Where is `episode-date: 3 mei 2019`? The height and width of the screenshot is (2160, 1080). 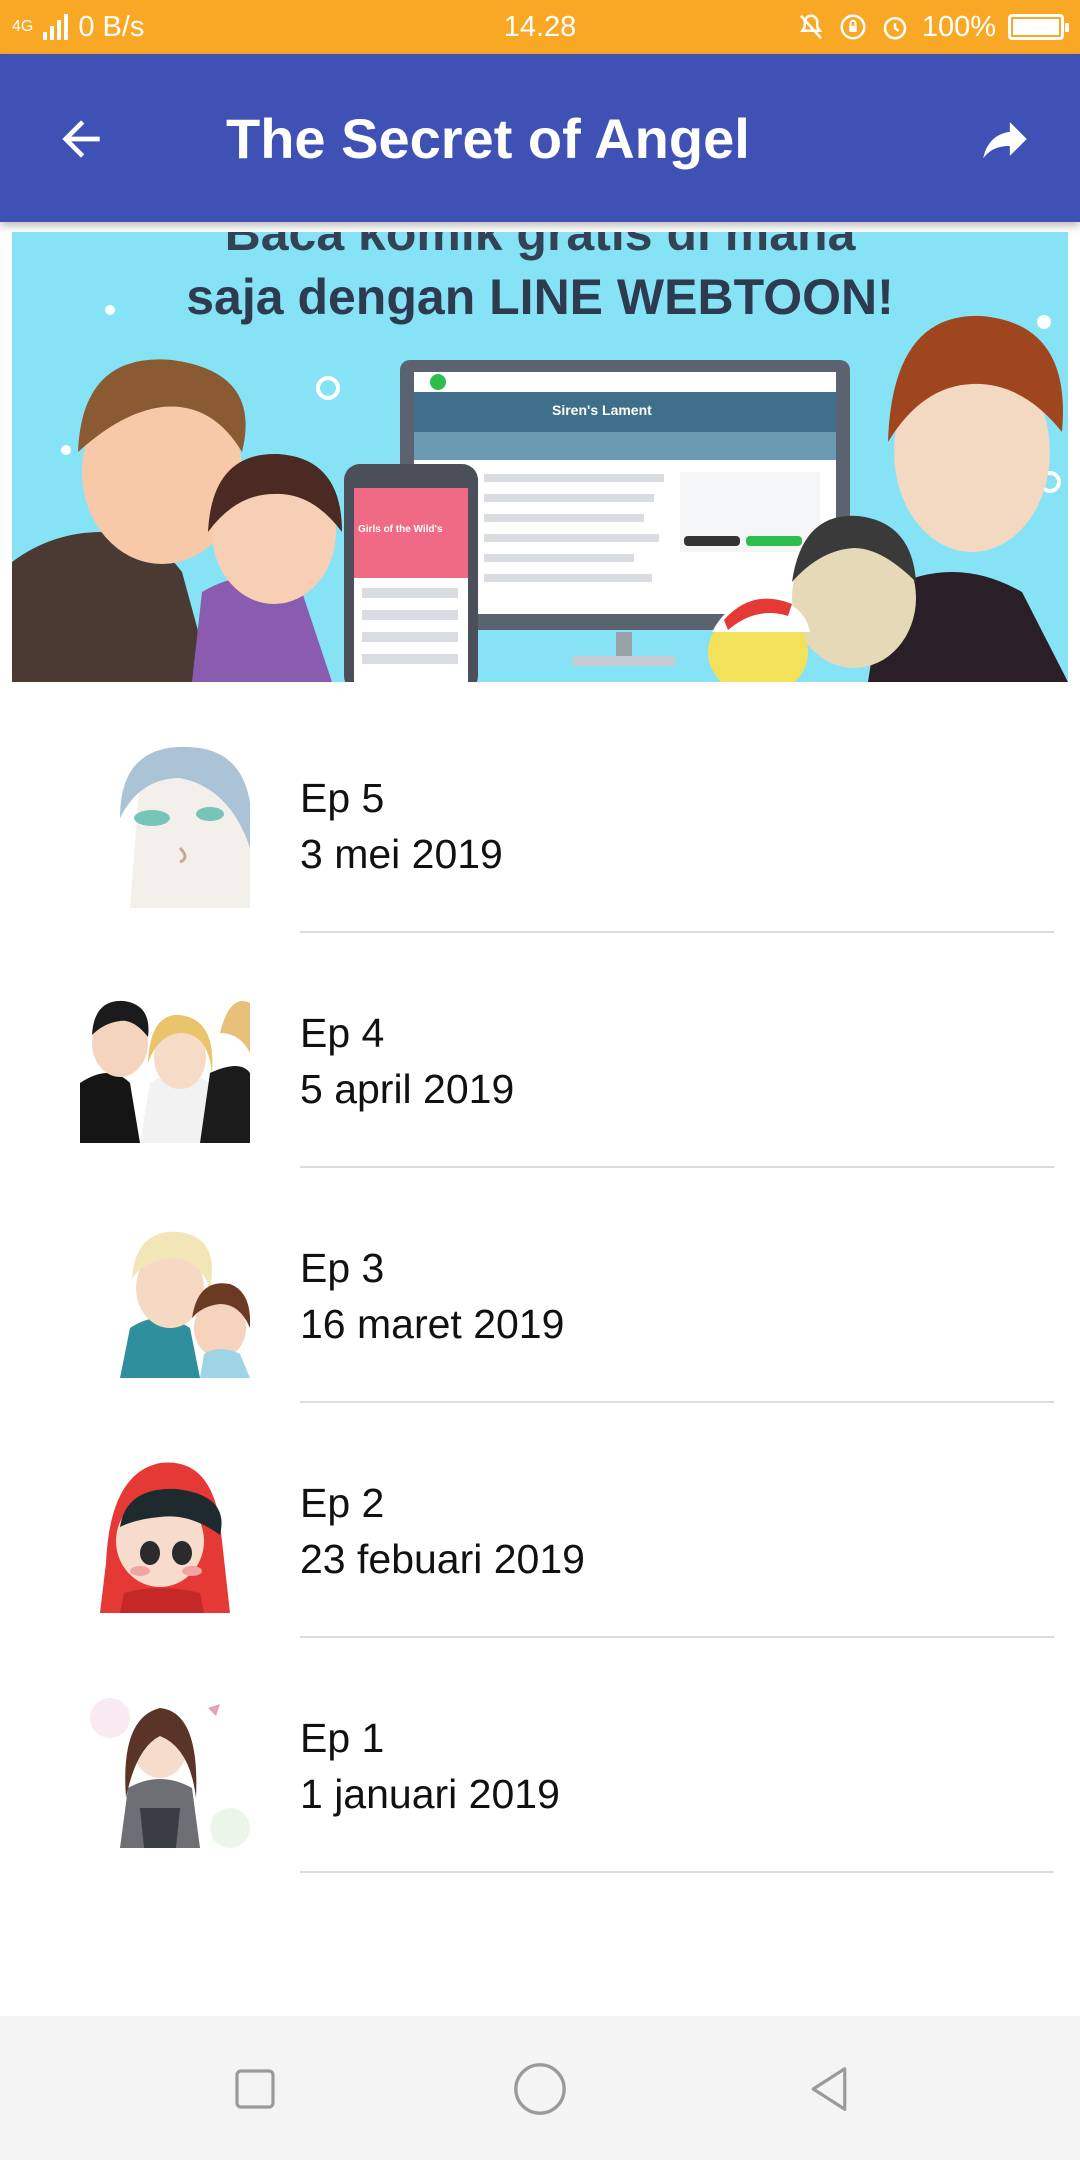 episode-date: 3 mei 2019 is located at coordinates (401, 854).